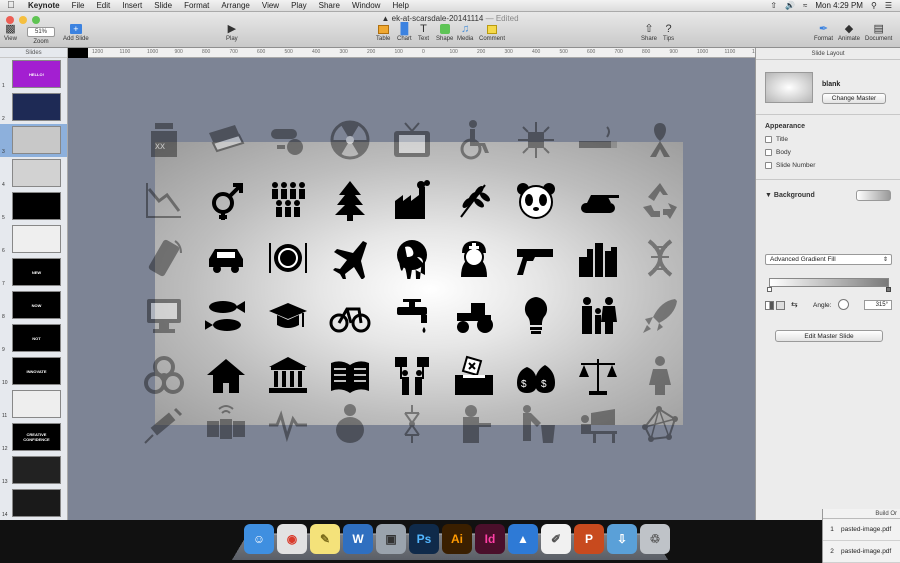  I want to click on gradient-slider, so click(829, 282).